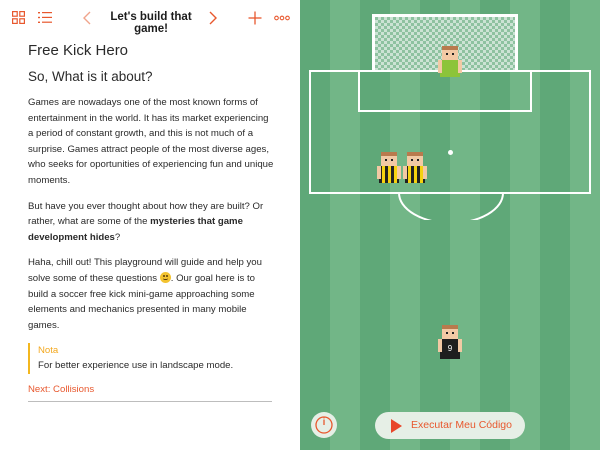 This screenshot has height=450, width=600. What do you see at coordinates (78, 50) in the screenshot?
I see `lesson-title: Free Kick Hero` at bounding box center [78, 50].